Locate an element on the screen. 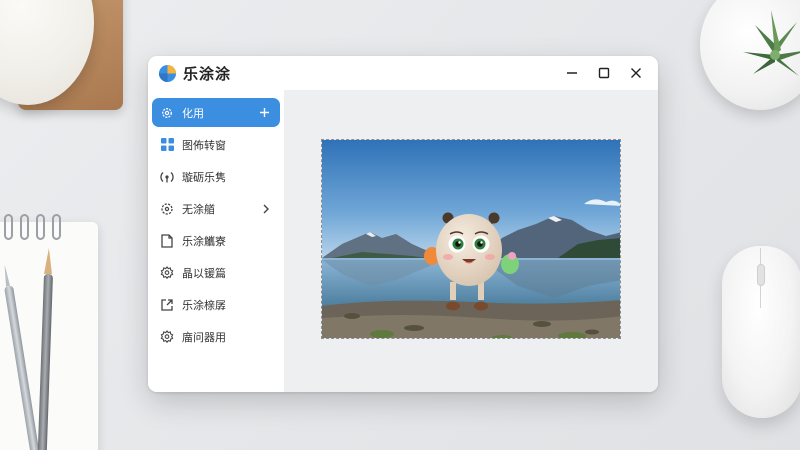 The width and height of the screenshot is (800, 450). sidebar-item-label: 庿问器用 is located at coordinates (204, 337).